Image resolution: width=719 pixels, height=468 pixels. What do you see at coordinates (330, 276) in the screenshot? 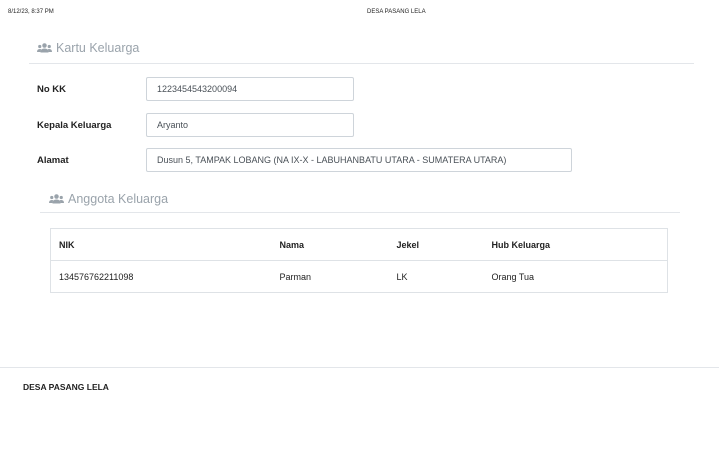
I see `cell-nama: Parman` at bounding box center [330, 276].